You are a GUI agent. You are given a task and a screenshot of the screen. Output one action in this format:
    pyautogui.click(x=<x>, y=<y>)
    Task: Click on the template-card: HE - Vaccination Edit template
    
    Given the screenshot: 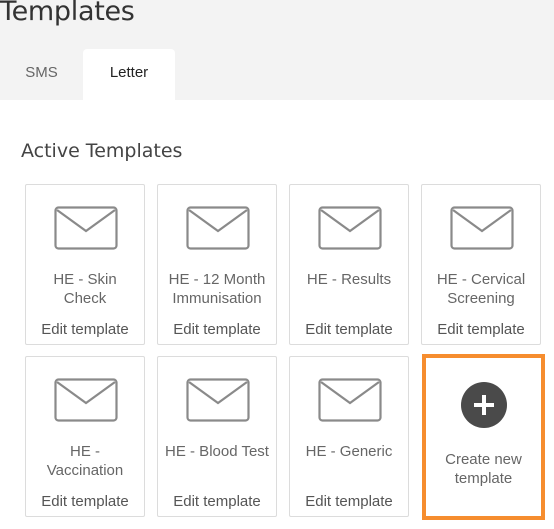 What is the action you would take?
    pyautogui.click(x=85, y=436)
    